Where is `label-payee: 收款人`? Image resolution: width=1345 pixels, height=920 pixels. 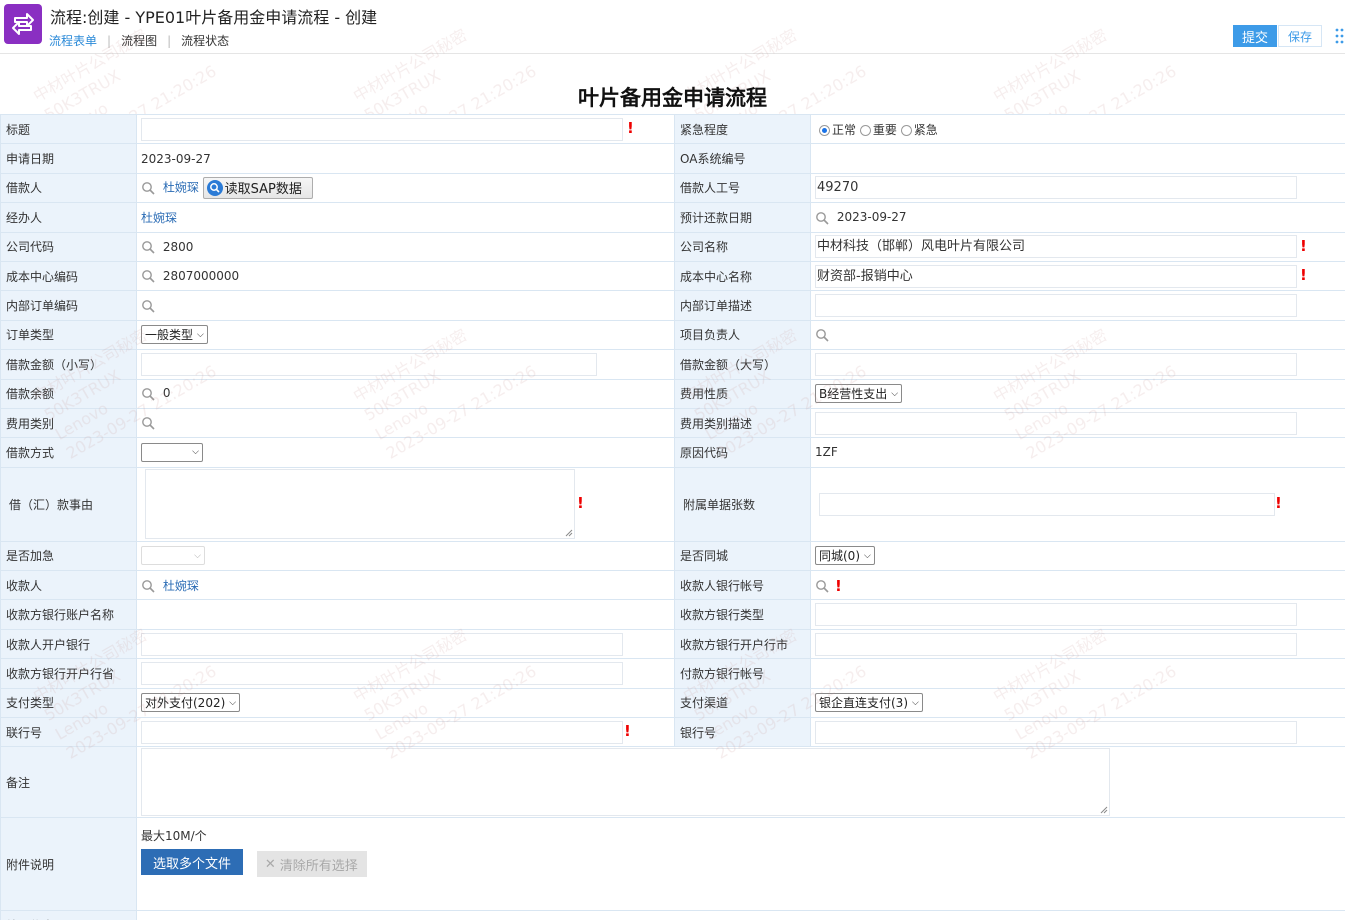
label-payee: 收款人 is located at coordinates (68, 585).